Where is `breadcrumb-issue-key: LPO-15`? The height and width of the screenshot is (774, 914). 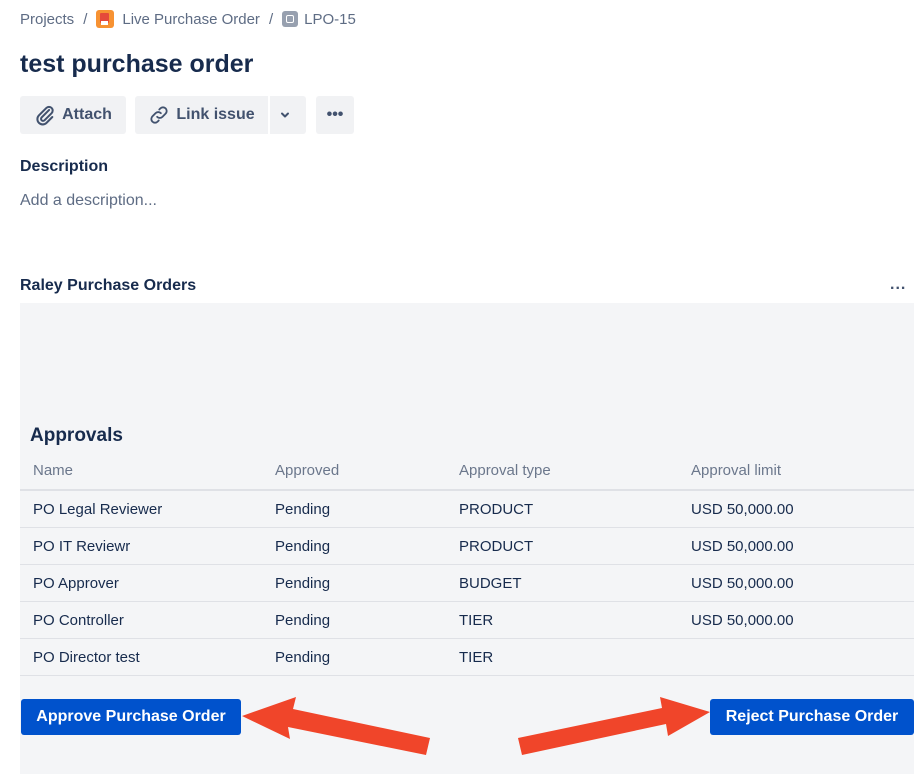
breadcrumb-issue-key: LPO-15 is located at coordinates (330, 19).